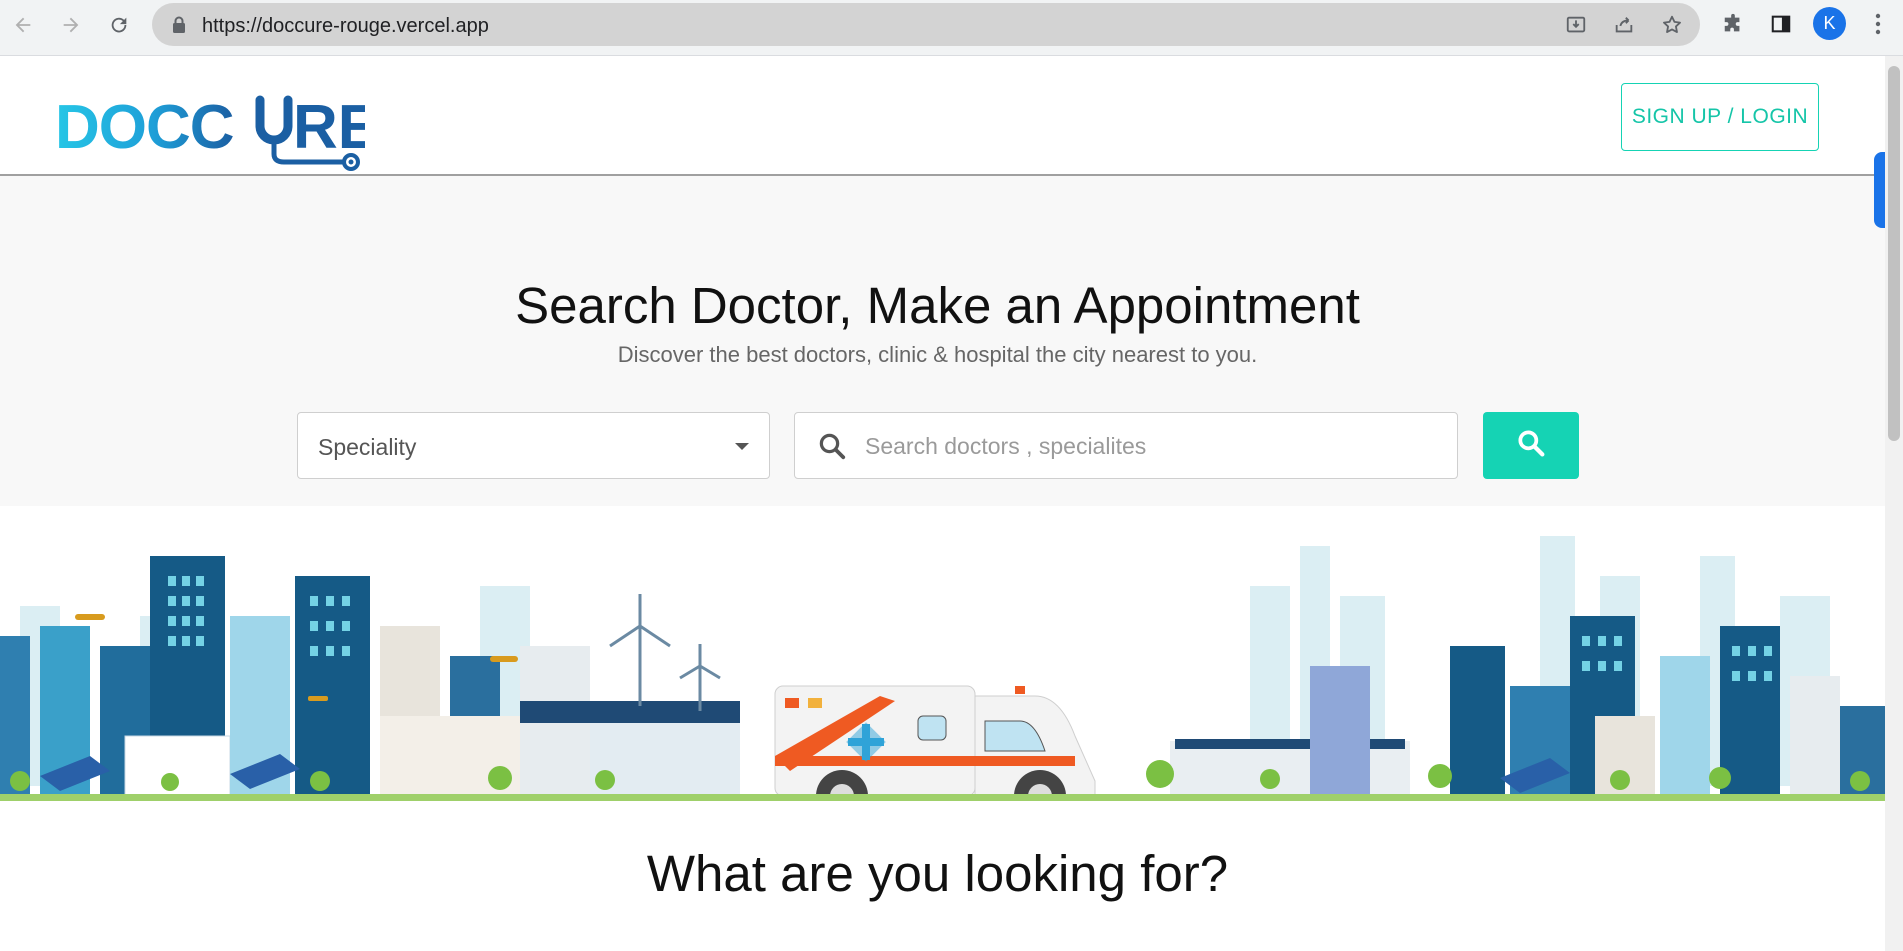 The image size is (1903, 951). Describe the element at coordinates (367, 447) in the screenshot. I see `speciality-label: Speciality` at that location.